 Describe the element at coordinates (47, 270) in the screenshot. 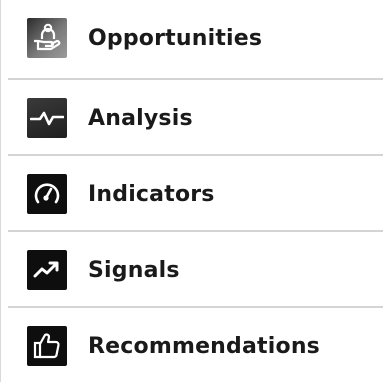

I see `trending-up-arrow-icon` at that location.